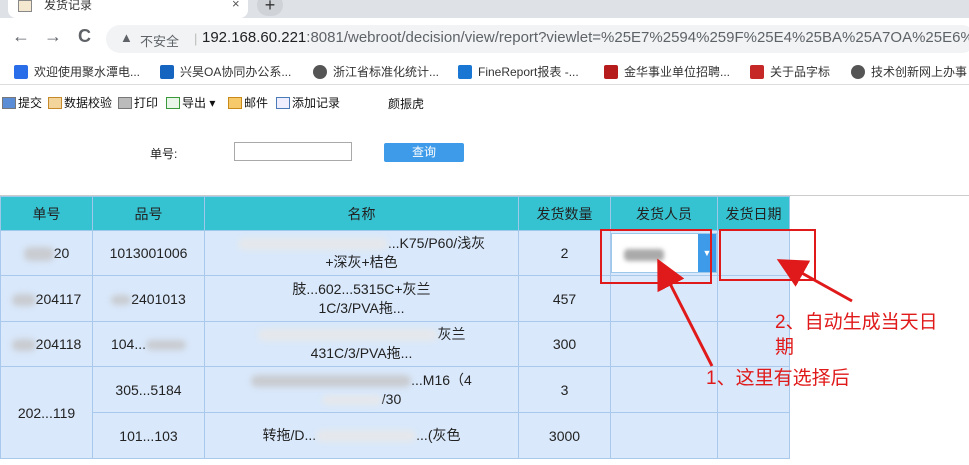 This screenshot has height=465, width=969. What do you see at coordinates (778, 378) in the screenshot?
I see `annotation-note-1: 1、这里有选择后` at bounding box center [778, 378].